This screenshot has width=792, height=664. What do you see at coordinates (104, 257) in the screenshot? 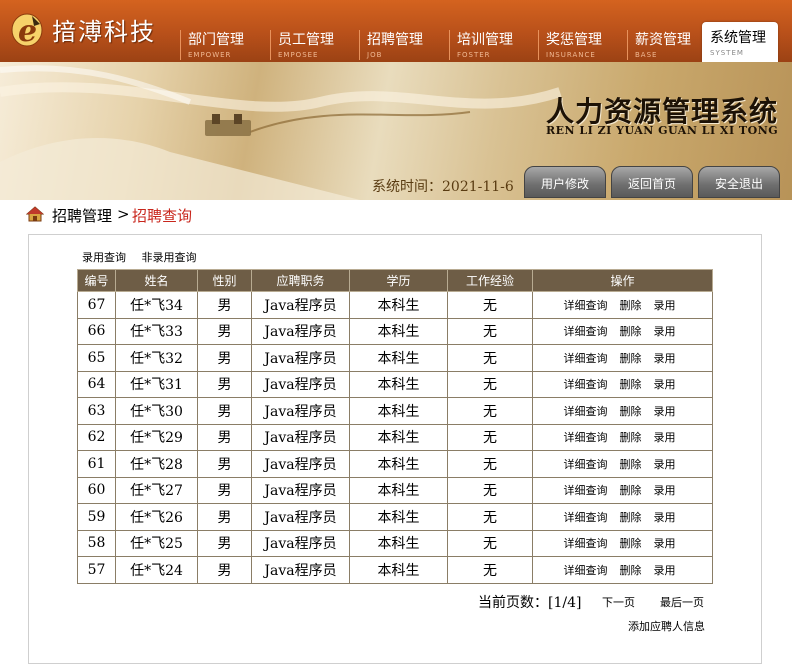
I see `hired-query-link: 录用查询` at bounding box center [104, 257].